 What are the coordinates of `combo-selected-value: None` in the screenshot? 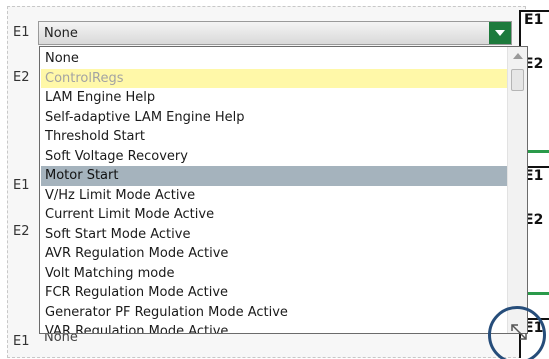 It's located at (61, 33).